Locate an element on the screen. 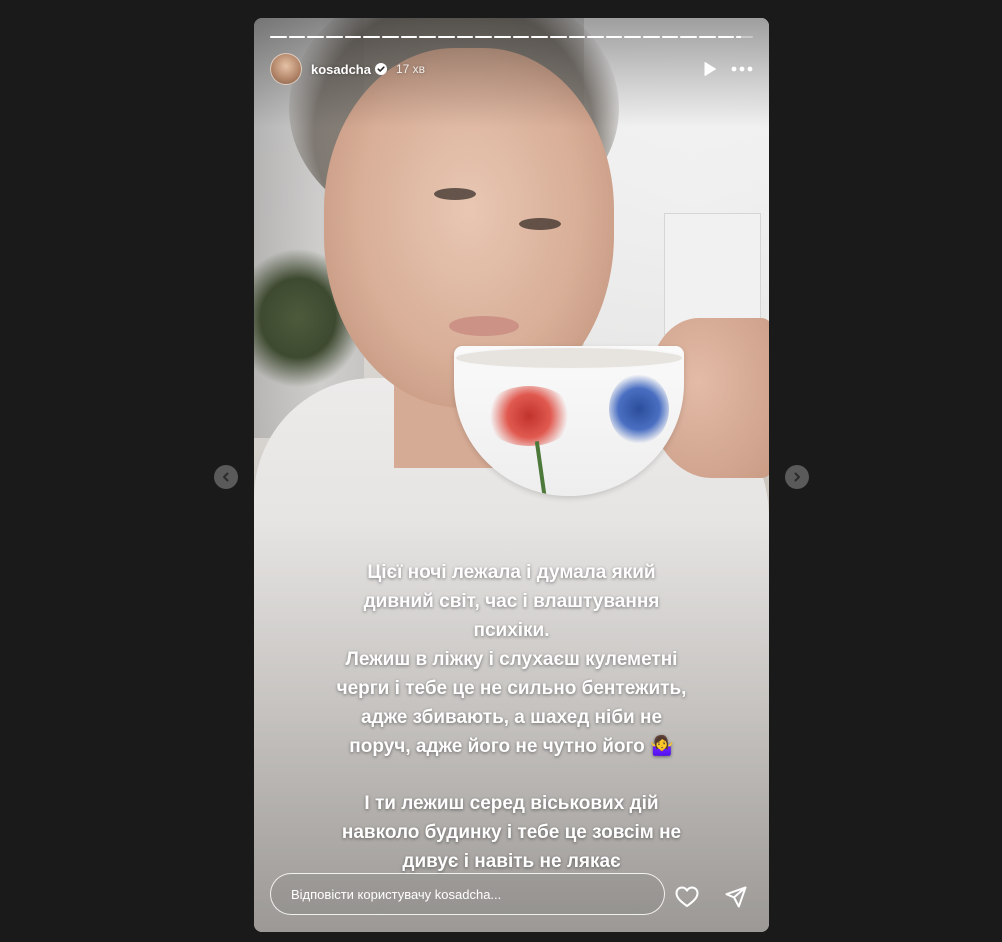 Image resolution: width=1002 pixels, height=942 pixels. chevron-left-icon is located at coordinates (226, 477).